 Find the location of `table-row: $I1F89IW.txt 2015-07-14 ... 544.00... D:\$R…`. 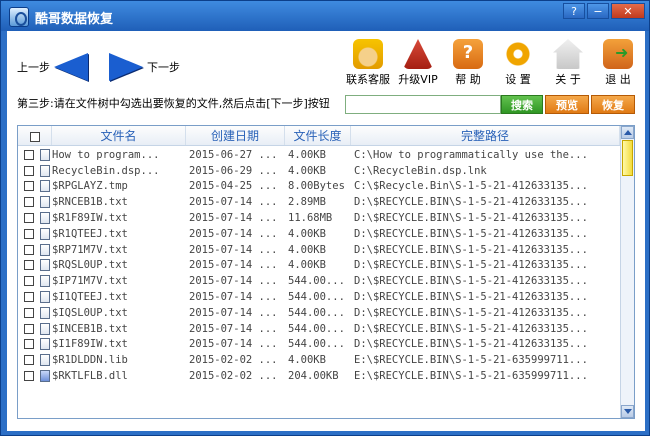

table-row: $I1F89IW.txt 2015-07-14 ... 544.00... D:\$R… is located at coordinates (319, 345).